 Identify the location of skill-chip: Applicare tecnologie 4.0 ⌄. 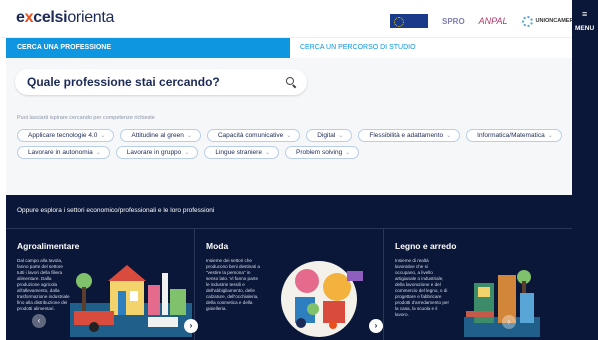
(66, 135).